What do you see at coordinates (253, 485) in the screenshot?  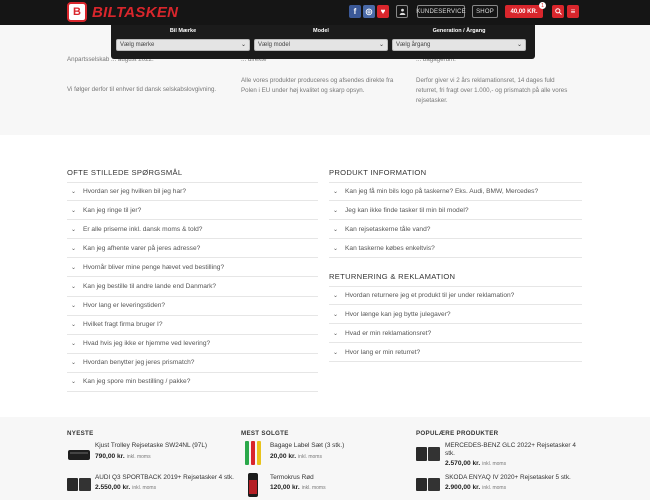 I see `product-thumb-thermos` at bounding box center [253, 485].